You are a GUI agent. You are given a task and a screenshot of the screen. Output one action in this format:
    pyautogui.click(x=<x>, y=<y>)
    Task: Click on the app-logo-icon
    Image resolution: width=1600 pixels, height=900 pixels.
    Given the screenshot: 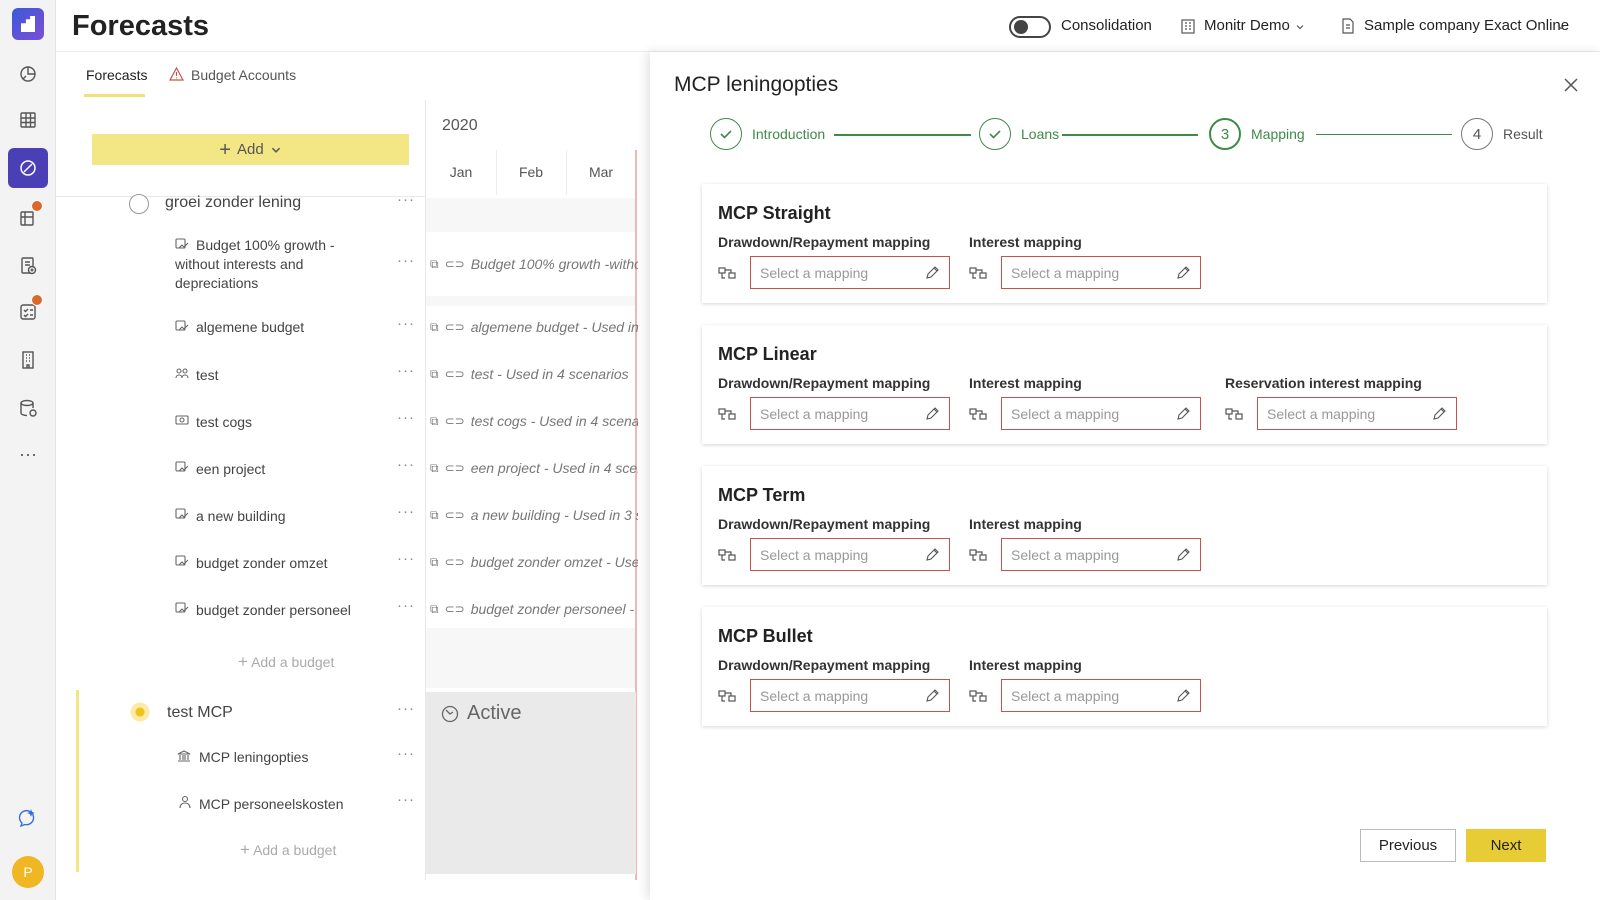 What is the action you would take?
    pyautogui.click(x=28, y=24)
    